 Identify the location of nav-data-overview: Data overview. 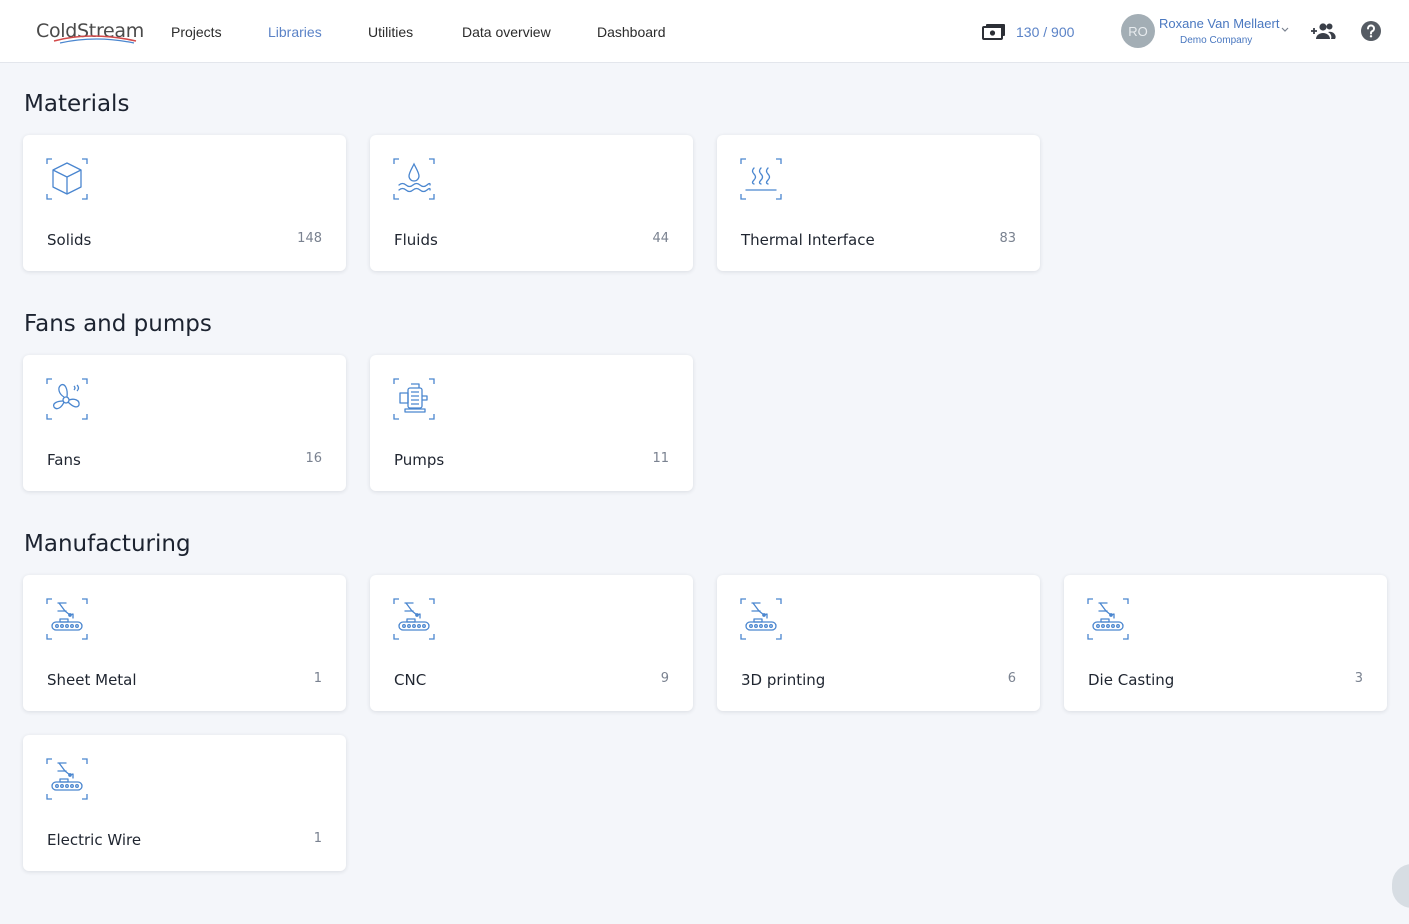
(506, 32).